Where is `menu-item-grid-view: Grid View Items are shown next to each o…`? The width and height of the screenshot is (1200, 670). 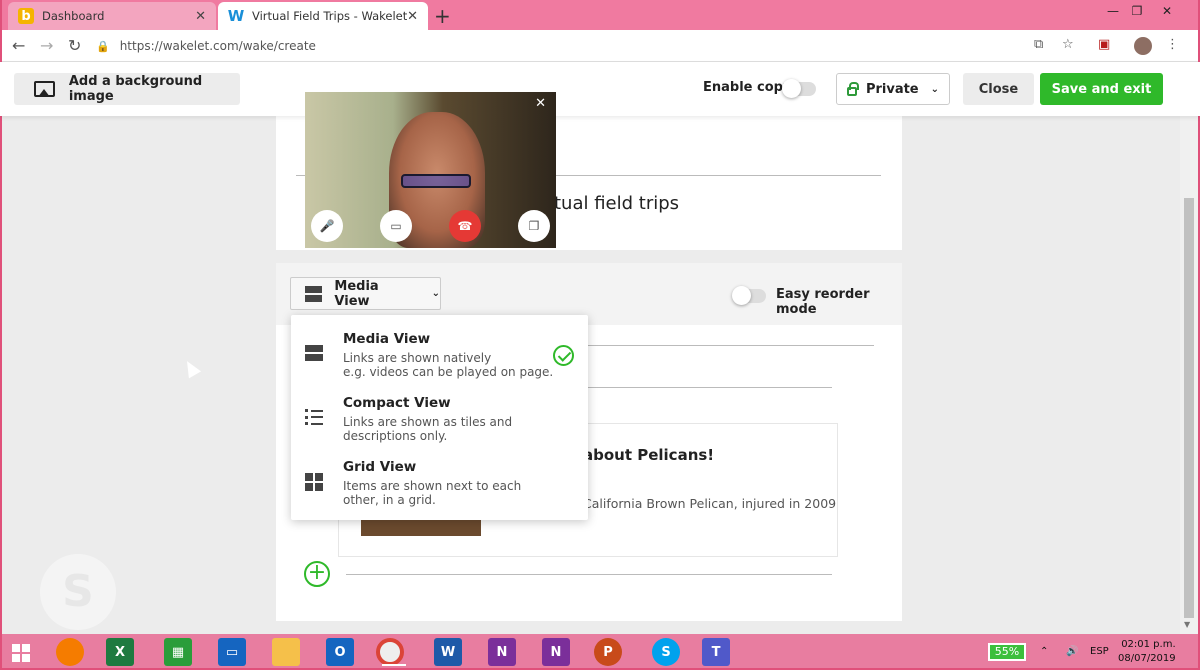 menu-item-grid-view: Grid View Items are shown next to each o… is located at coordinates (439, 490).